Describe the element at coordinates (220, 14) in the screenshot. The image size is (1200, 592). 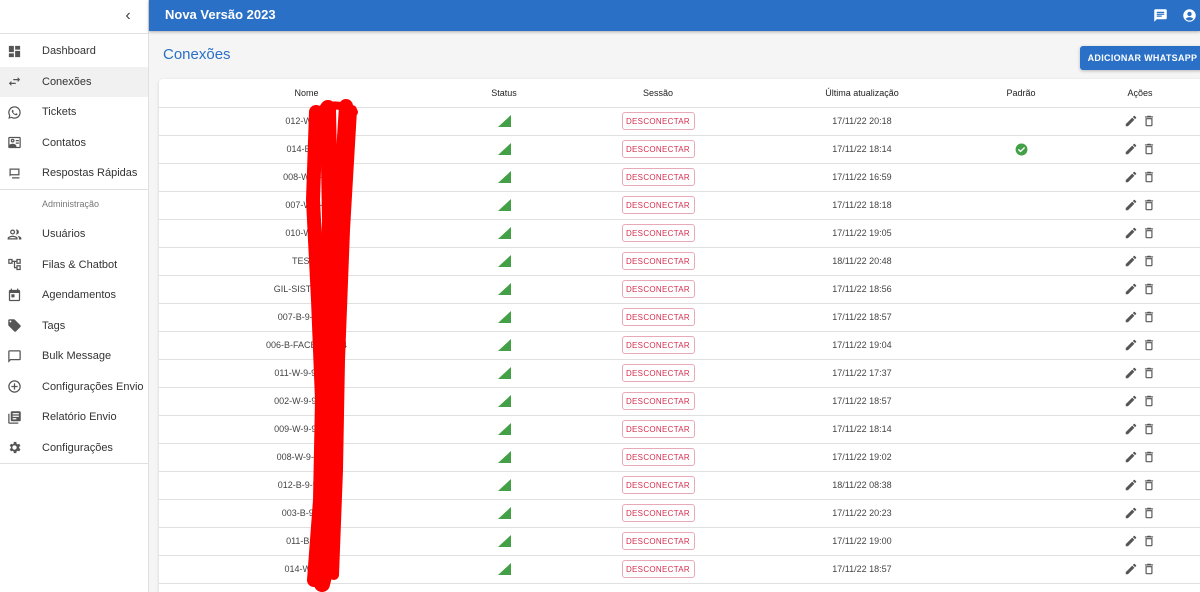
I see `app-title: Nova Versão 2023` at that location.